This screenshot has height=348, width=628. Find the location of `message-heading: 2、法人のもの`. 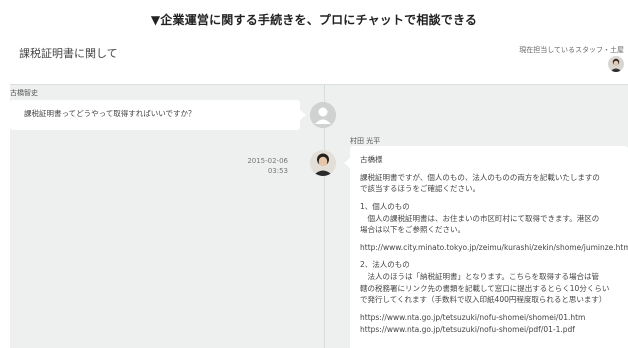

message-heading: 2、法人のもの is located at coordinates (385, 265).